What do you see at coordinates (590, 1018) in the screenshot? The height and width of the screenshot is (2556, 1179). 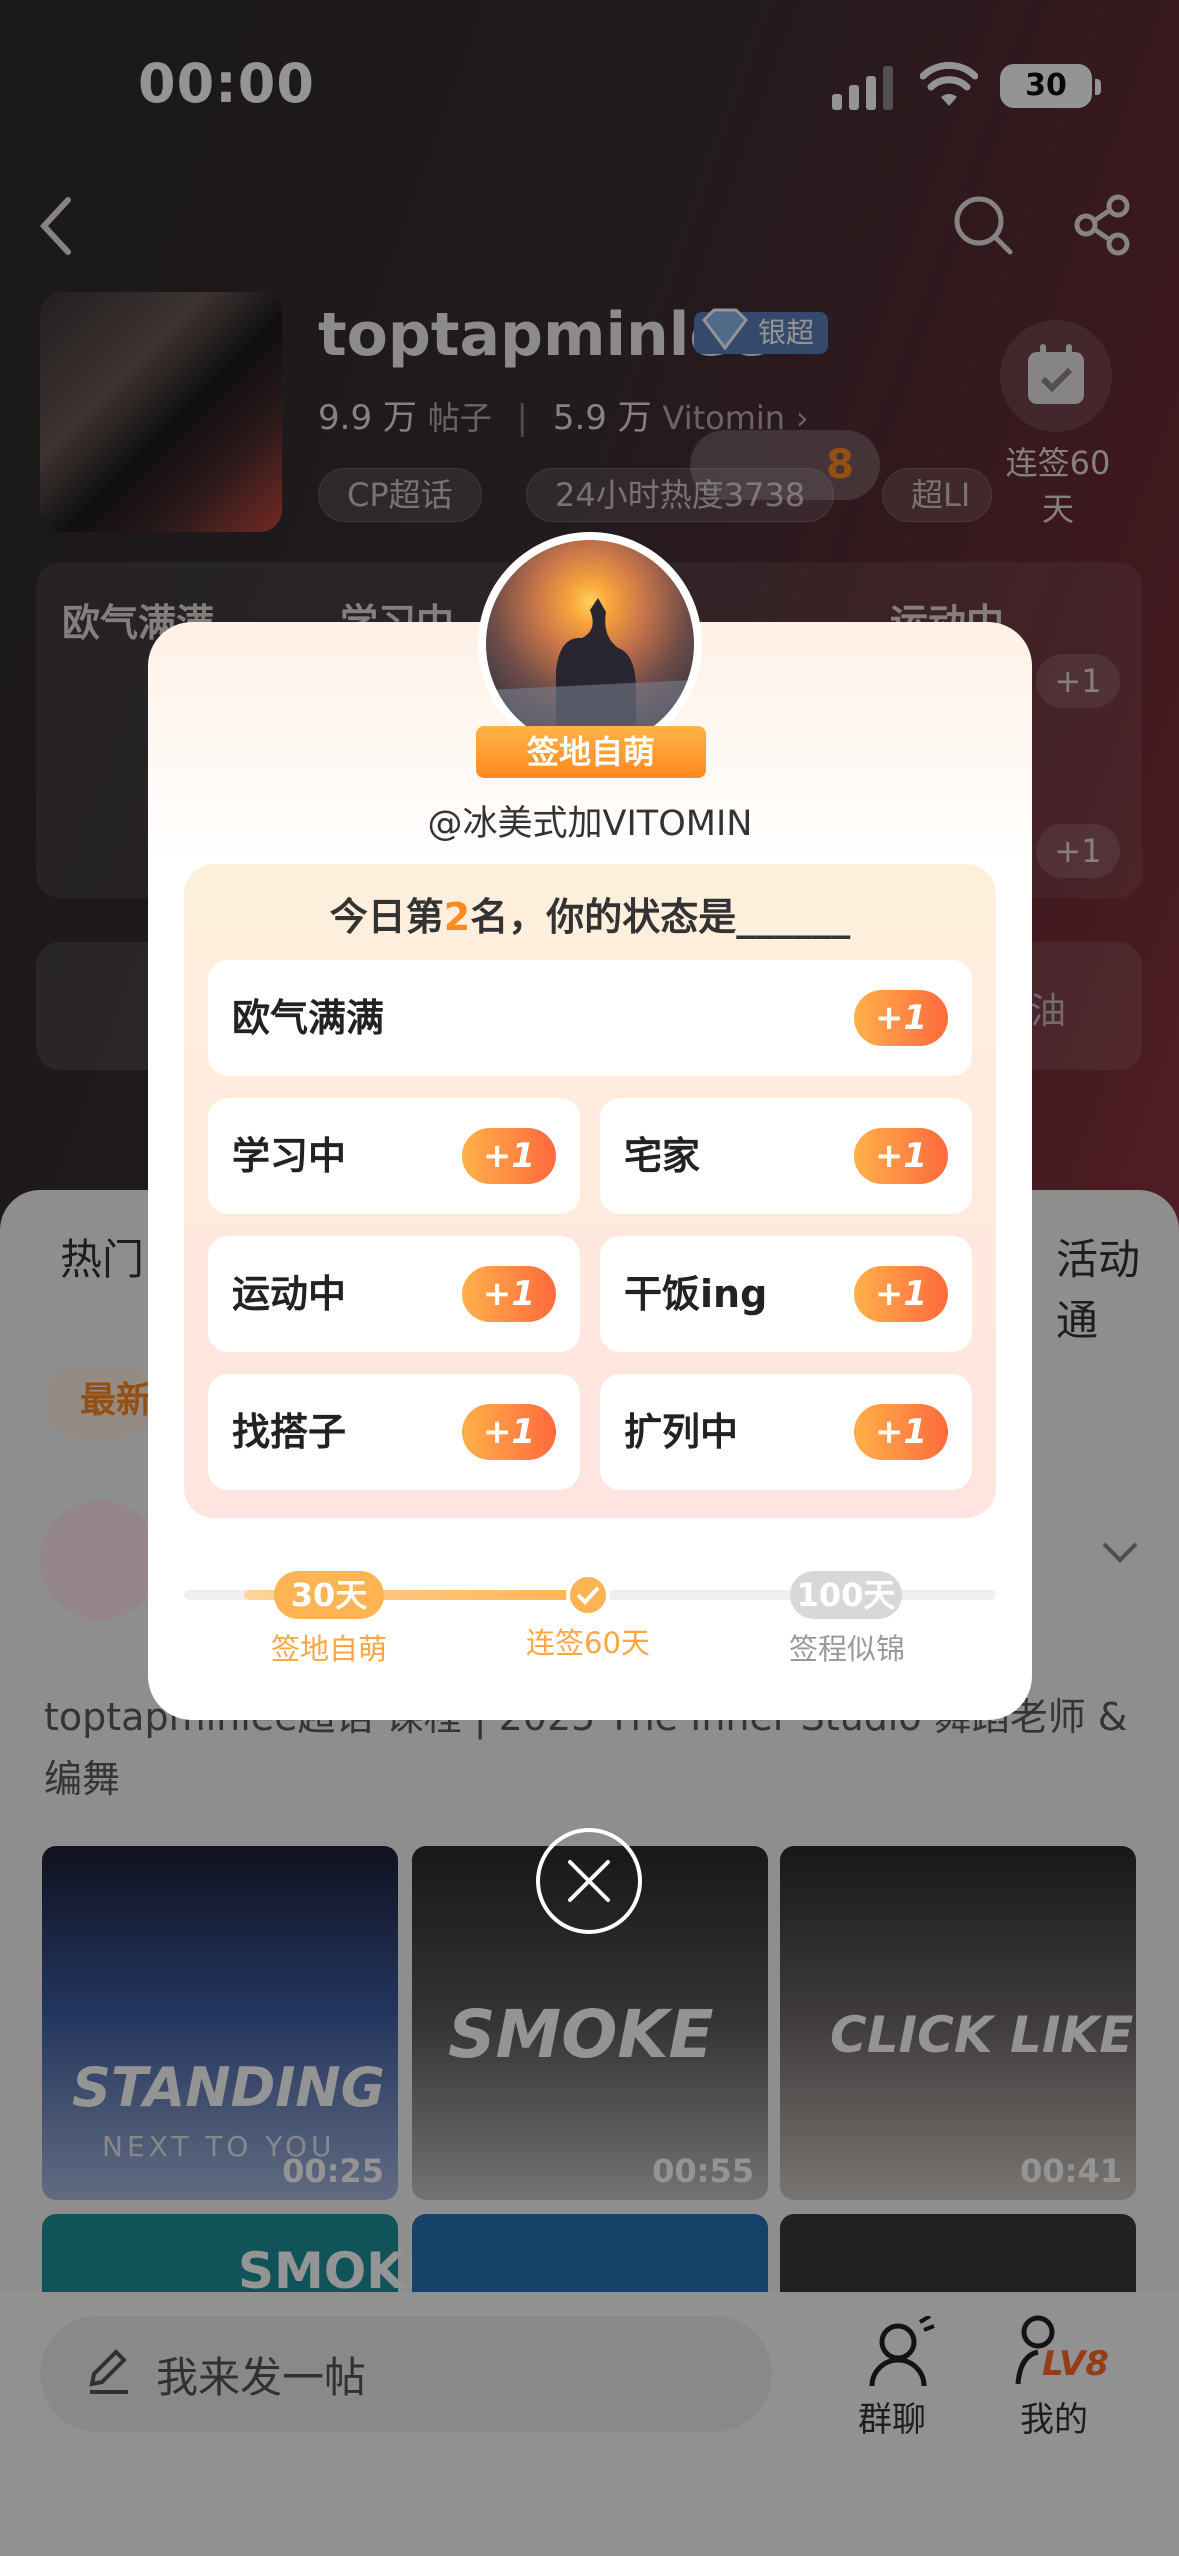 I see `status-option: 欧气满满 +1` at bounding box center [590, 1018].